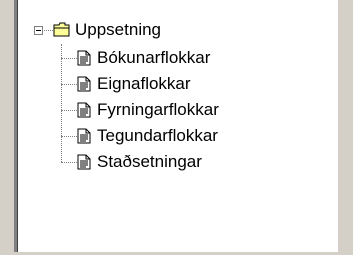 This screenshot has height=255, width=353. Describe the element at coordinates (149, 162) in the screenshot. I see `tree-item-label: Staðsetningar` at that location.